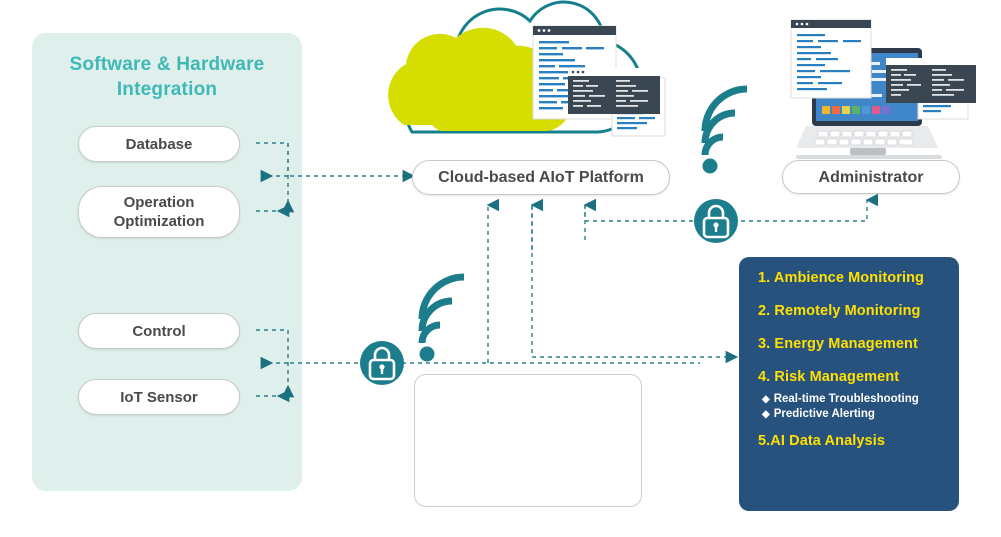 The image size is (1001, 537). I want to click on iot-devices-card, so click(528, 440).